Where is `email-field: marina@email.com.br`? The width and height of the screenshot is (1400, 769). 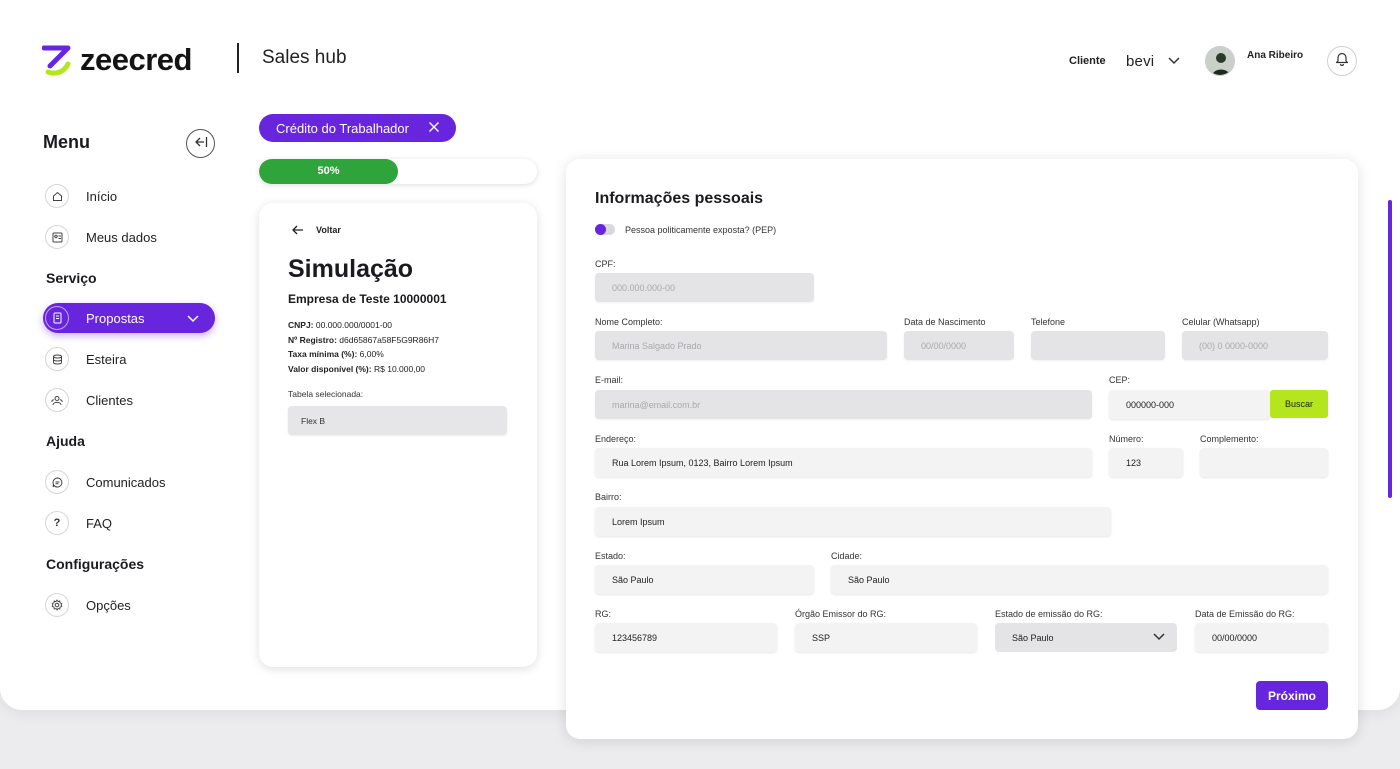
email-field: marina@email.com.br is located at coordinates (843, 404).